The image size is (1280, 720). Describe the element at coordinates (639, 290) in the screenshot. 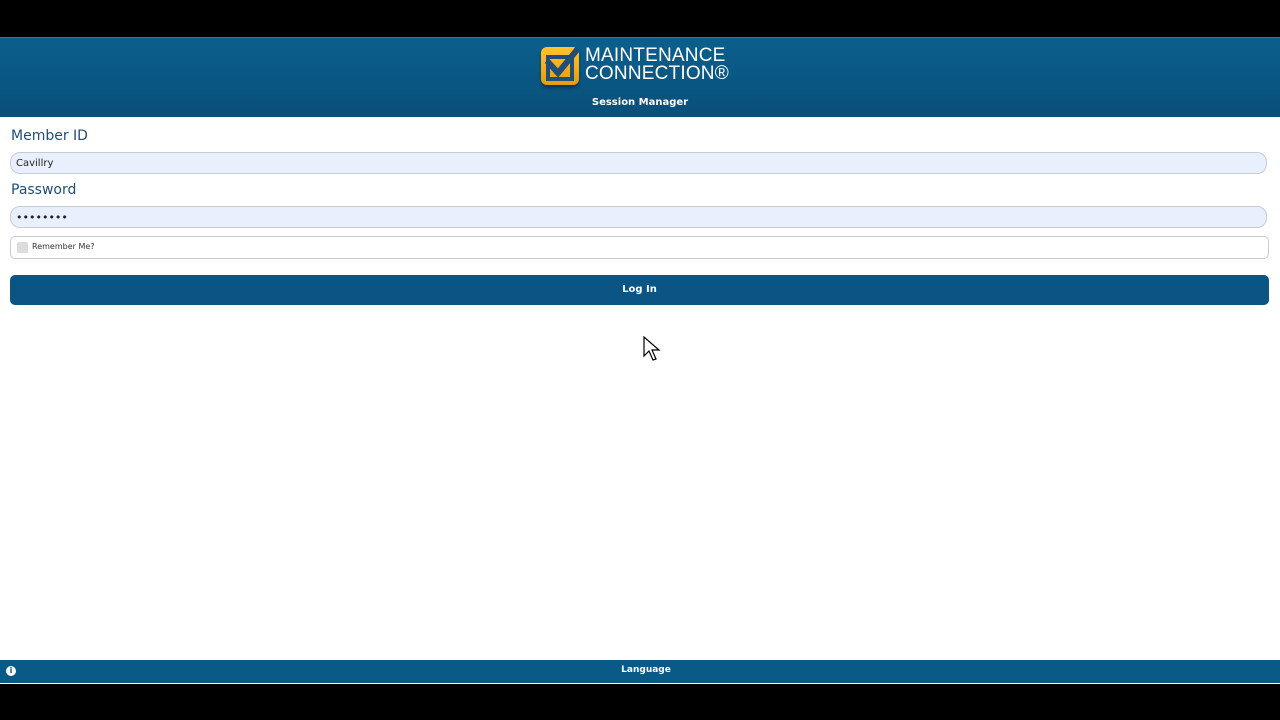

I see `login-button: Log In` at that location.